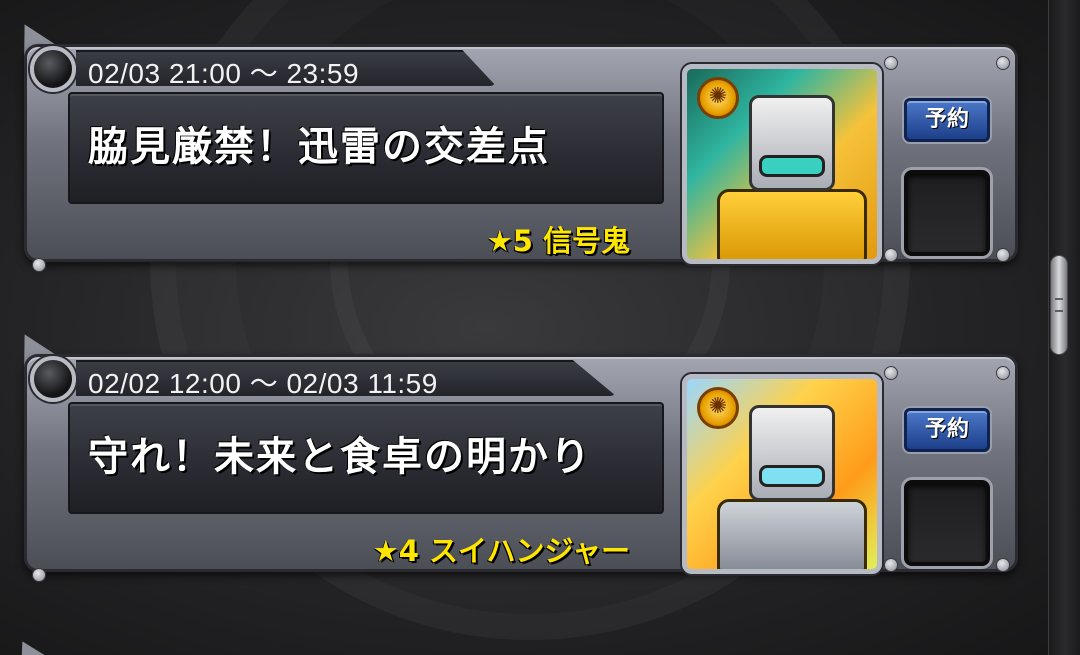 The height and width of the screenshot is (655, 1080). Describe the element at coordinates (340, 456) in the screenshot. I see `quest-title: 守れ！未来と食卓の明かり` at that location.